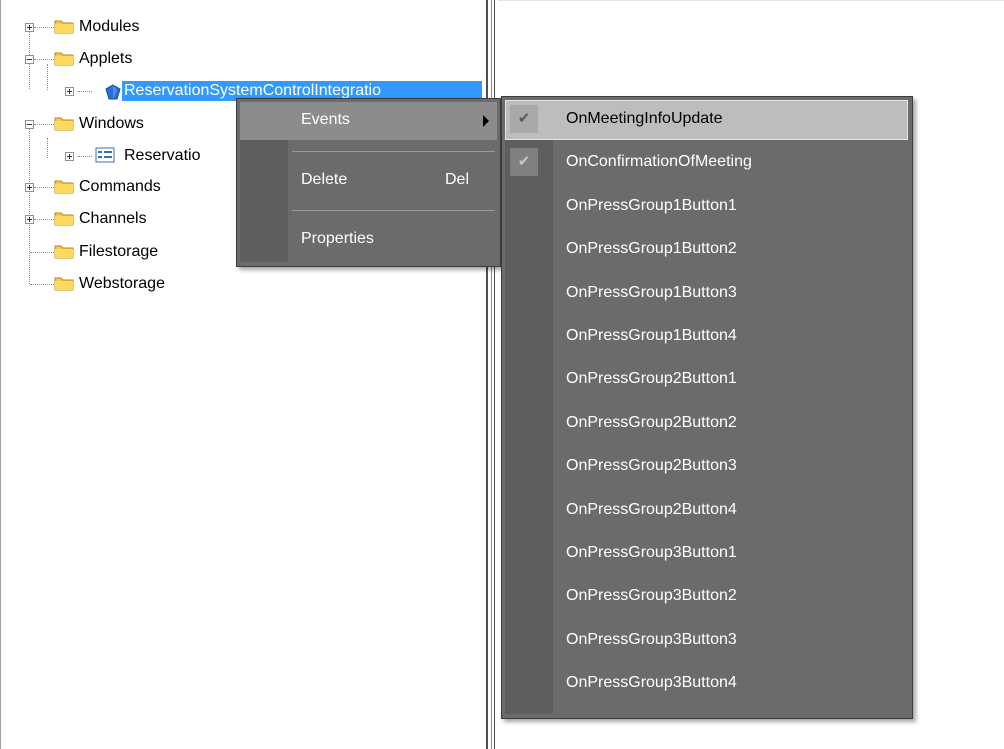 The width and height of the screenshot is (1004, 749). Describe the element at coordinates (651, 595) in the screenshot. I see `submenu-item-label: OnPressGroup3Button2` at that location.